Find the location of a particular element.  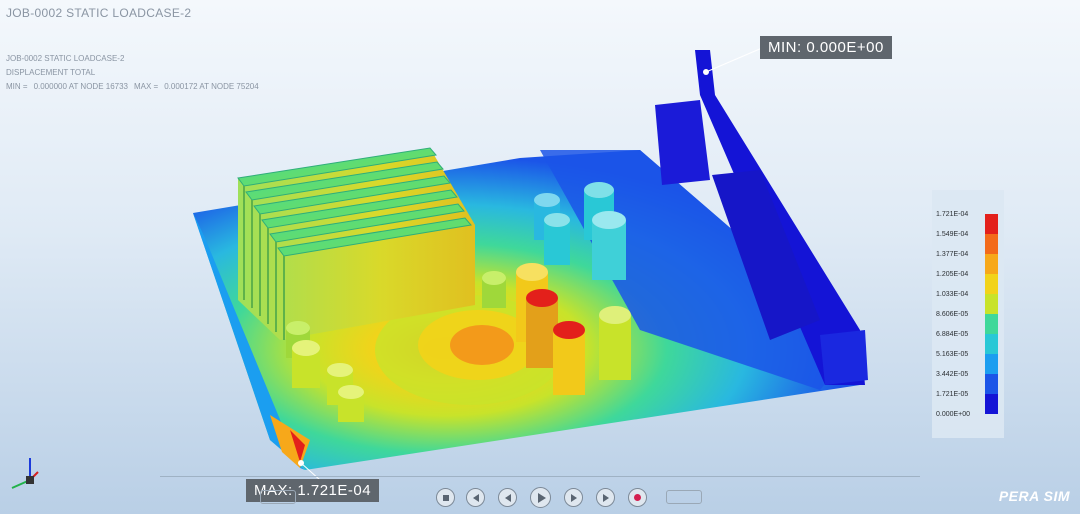

step-forward-button is located at coordinates (573, 497).